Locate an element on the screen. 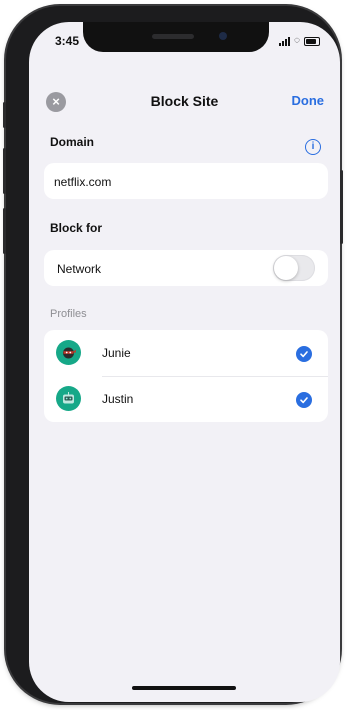 The image size is (348, 710). profile-row-junie: Junie is located at coordinates (186, 353).